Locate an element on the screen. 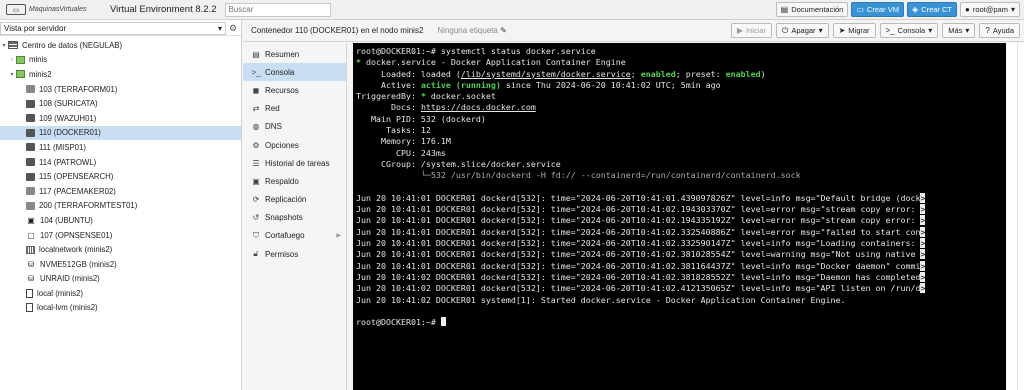  nav-permissions: 🔓︎ Permisos is located at coordinates (294, 254).